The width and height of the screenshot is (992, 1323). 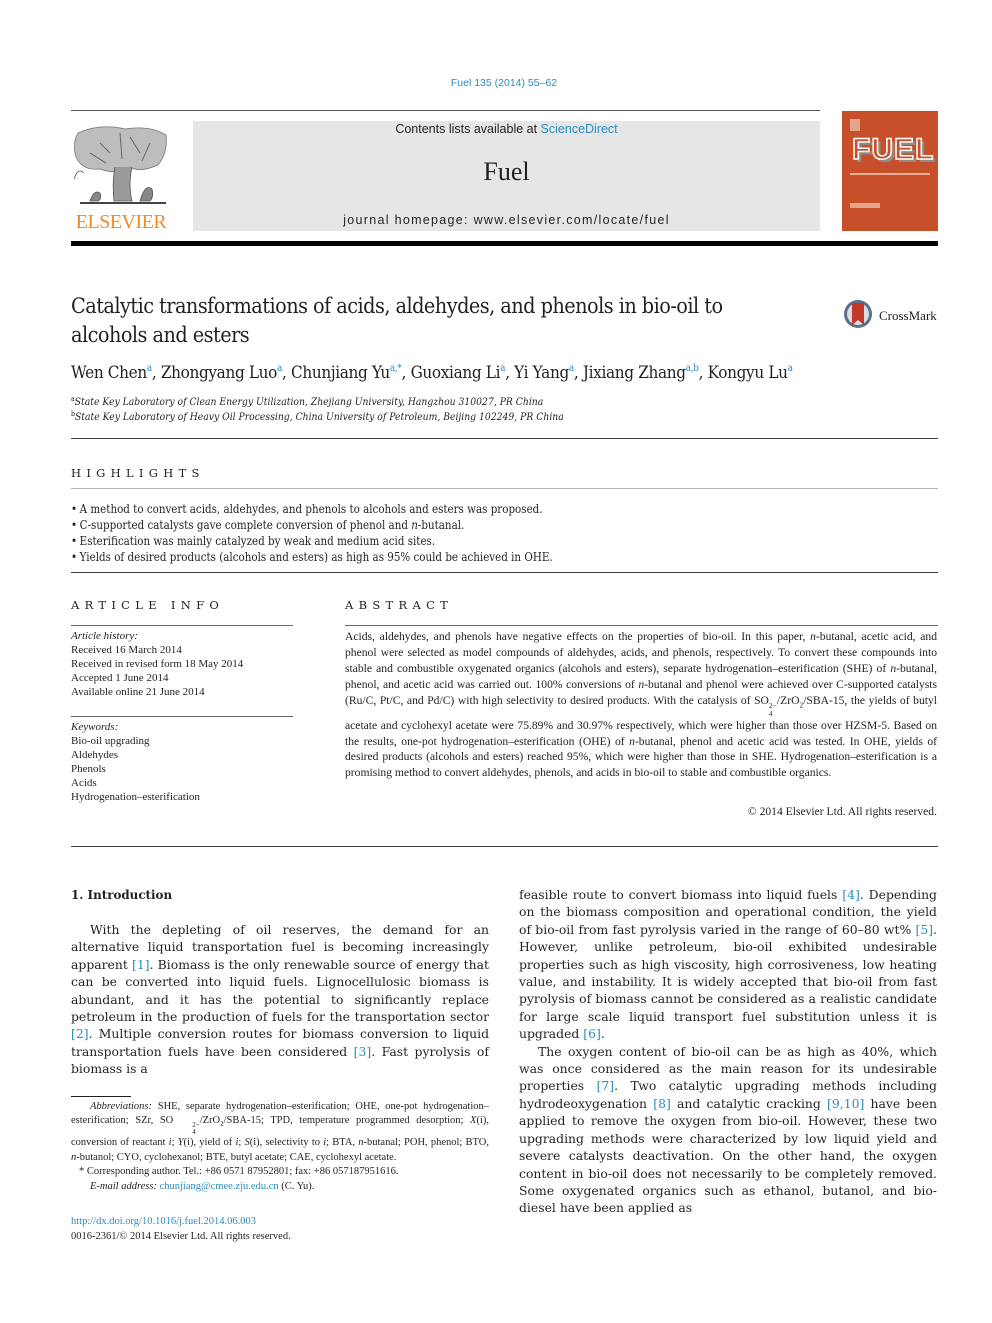 What do you see at coordinates (890, 171) in the screenshot?
I see `journal-cover-image: FUEL` at bounding box center [890, 171].